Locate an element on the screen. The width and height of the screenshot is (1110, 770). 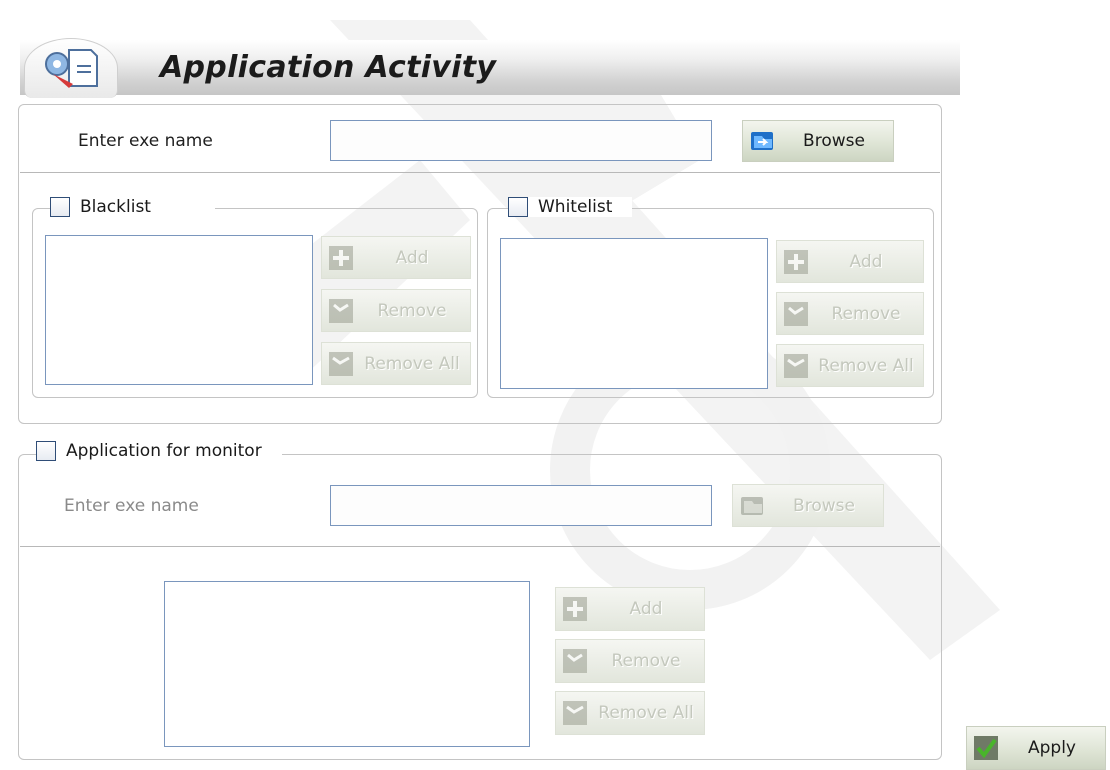
checkmark-icon is located at coordinates (986, 748).